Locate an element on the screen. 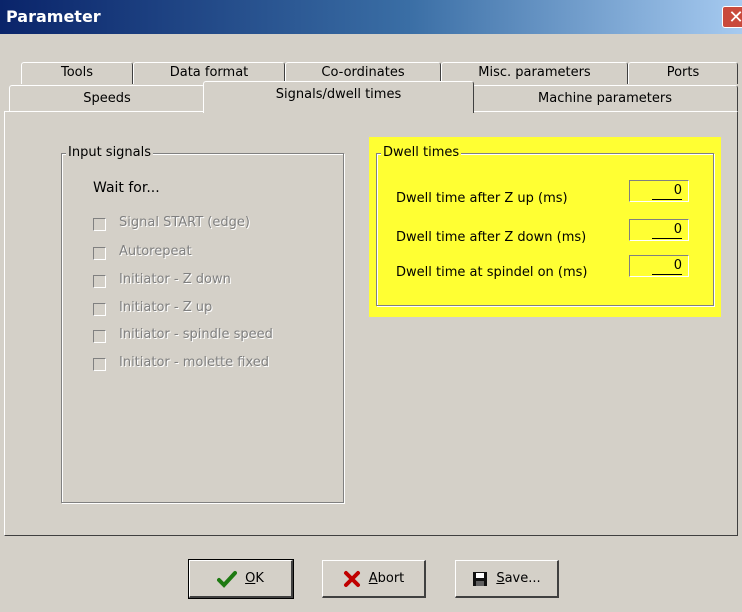  close-button: ✕ is located at coordinates (732, 17).